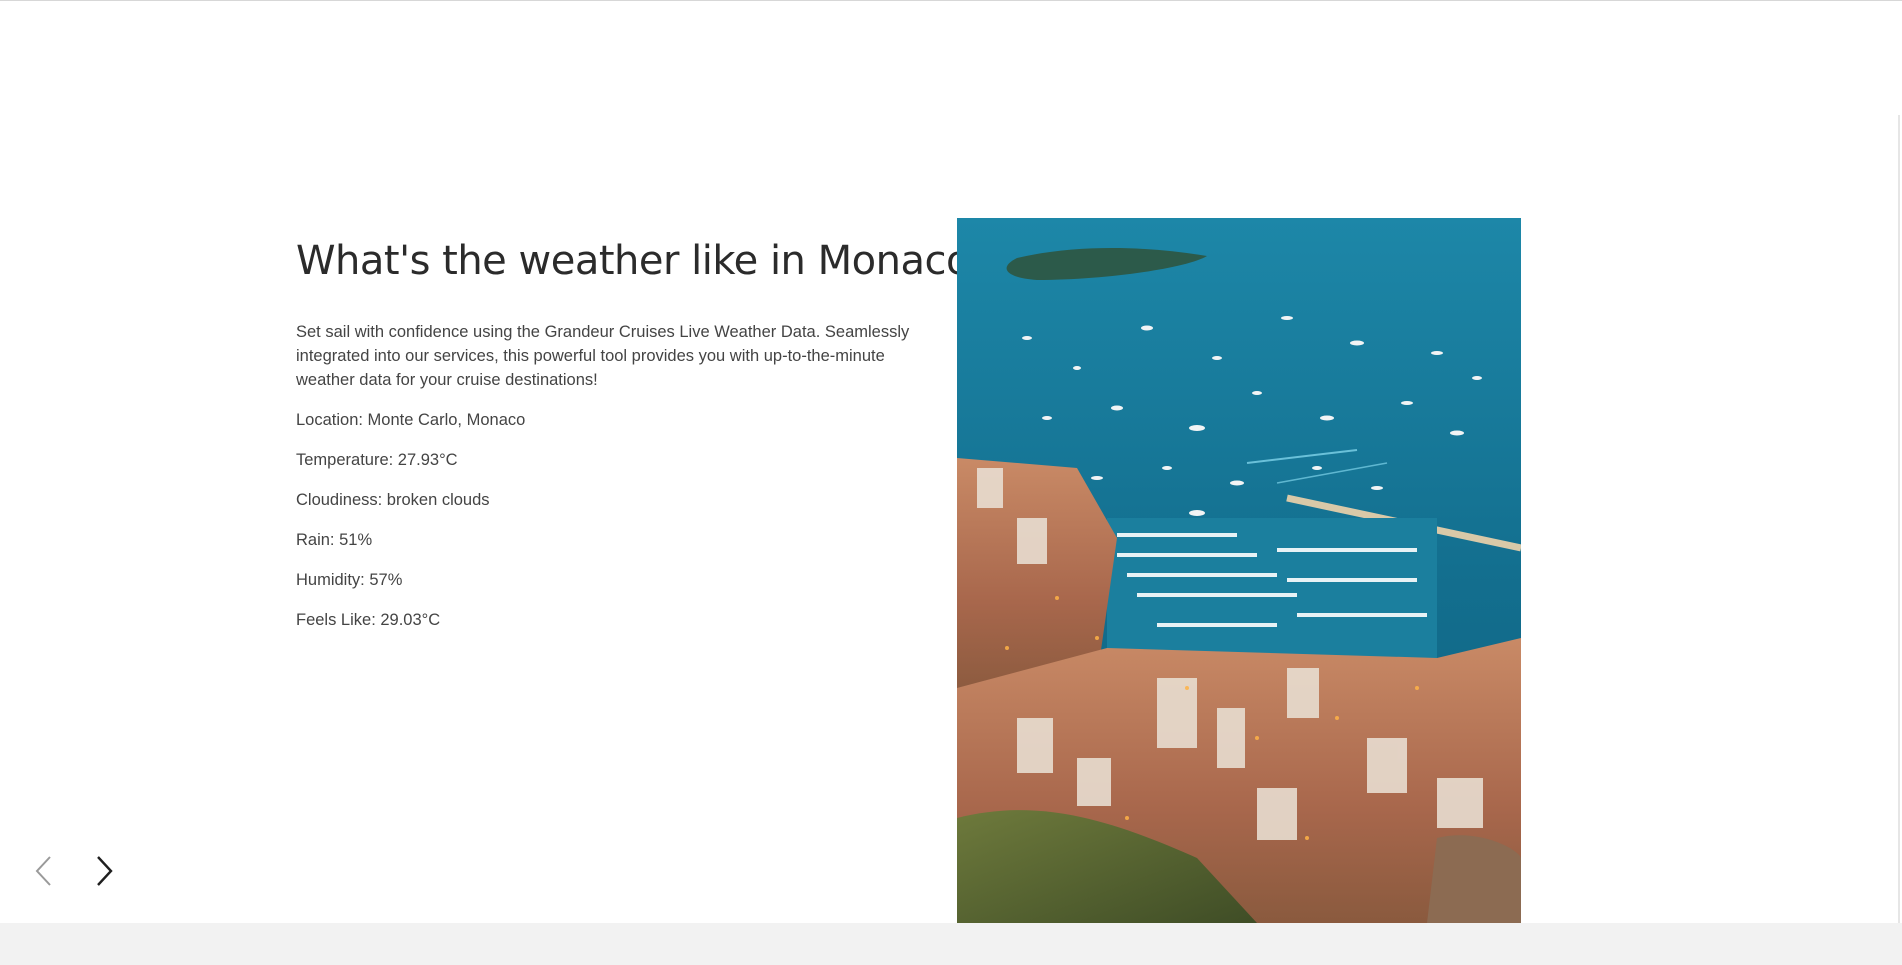  What do you see at coordinates (334, 540) in the screenshot?
I see `rain-text: Rain: 51%` at bounding box center [334, 540].